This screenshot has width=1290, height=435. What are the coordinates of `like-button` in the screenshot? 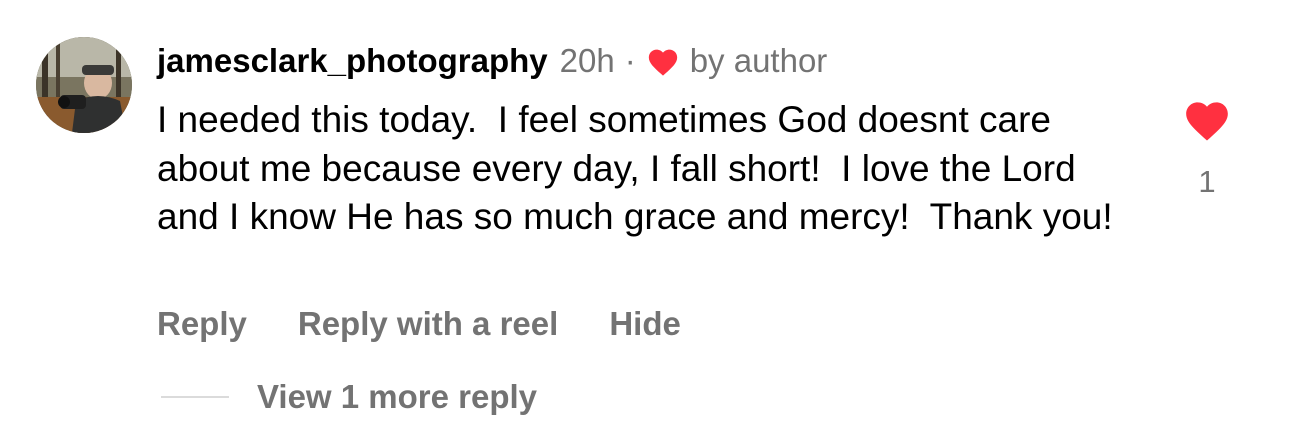 It's located at (1207, 119).